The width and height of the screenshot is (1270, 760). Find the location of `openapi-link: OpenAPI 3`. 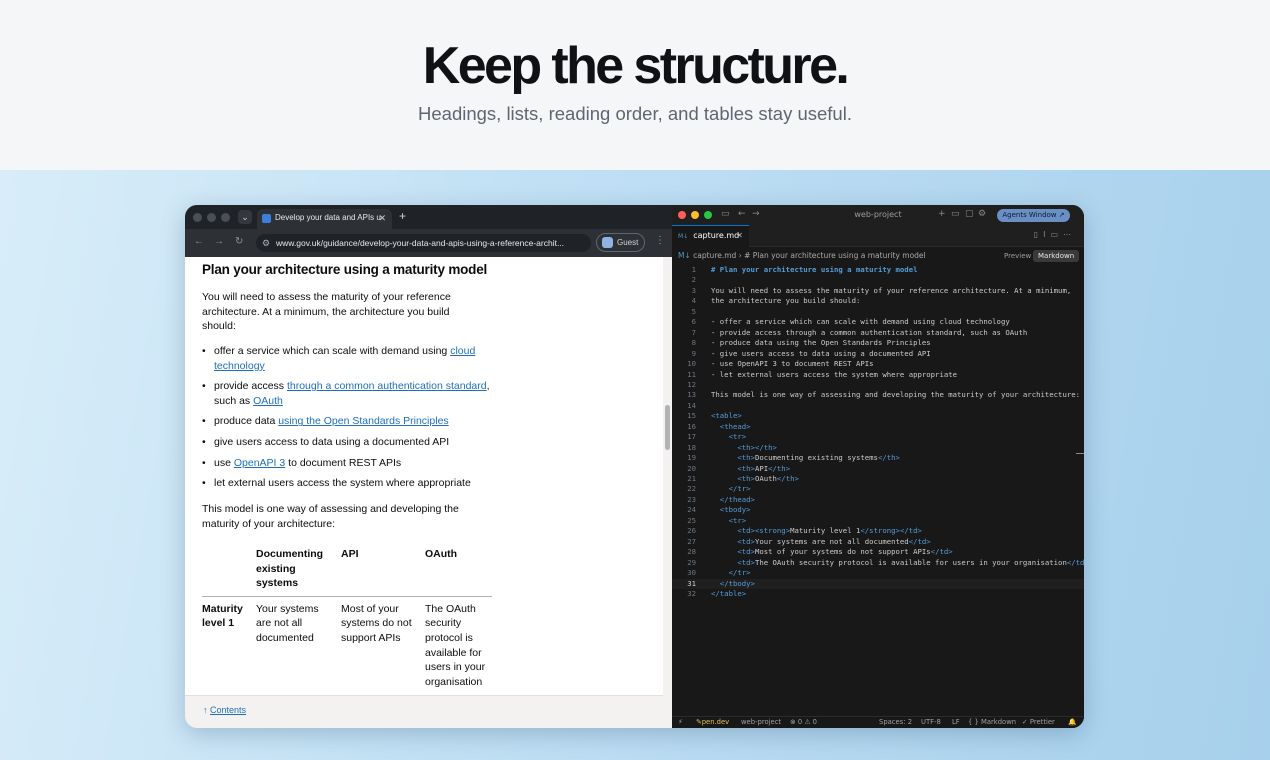

openapi-link: OpenAPI 3 is located at coordinates (259, 463).